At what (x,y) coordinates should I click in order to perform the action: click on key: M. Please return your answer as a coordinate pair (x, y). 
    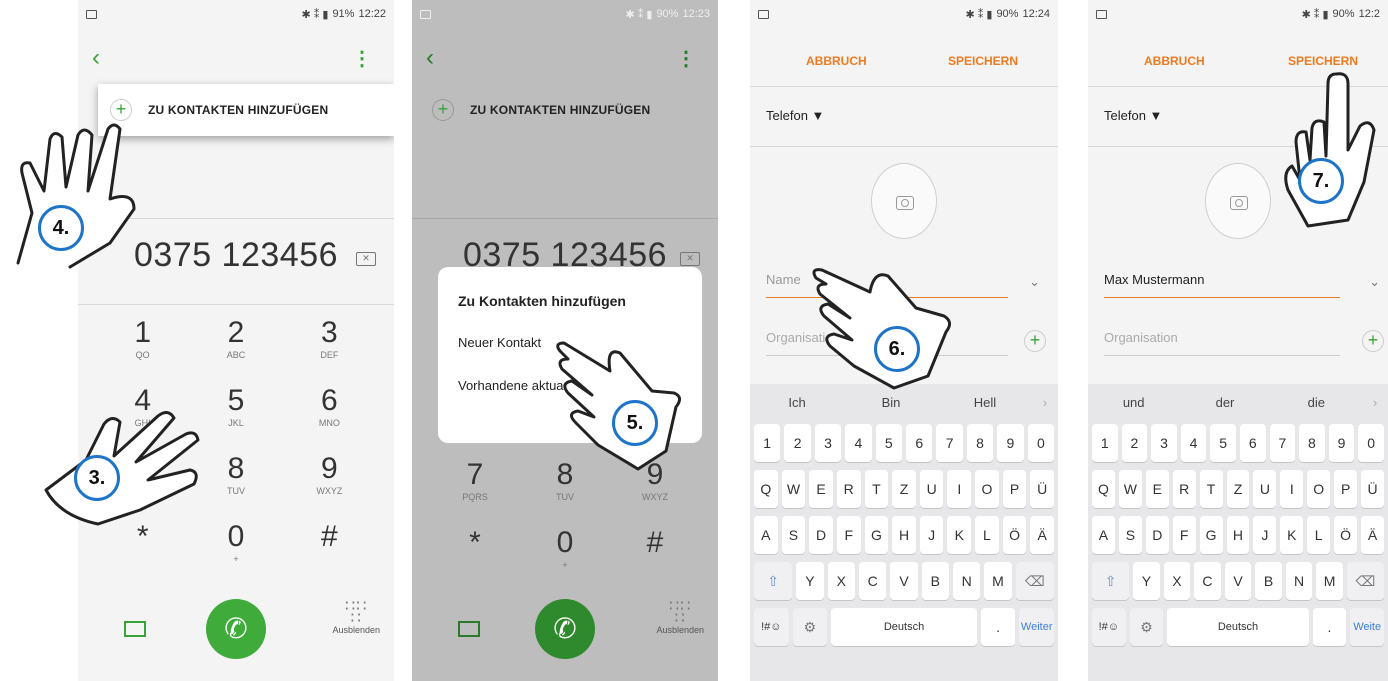
    Looking at the image, I should click on (998, 581).